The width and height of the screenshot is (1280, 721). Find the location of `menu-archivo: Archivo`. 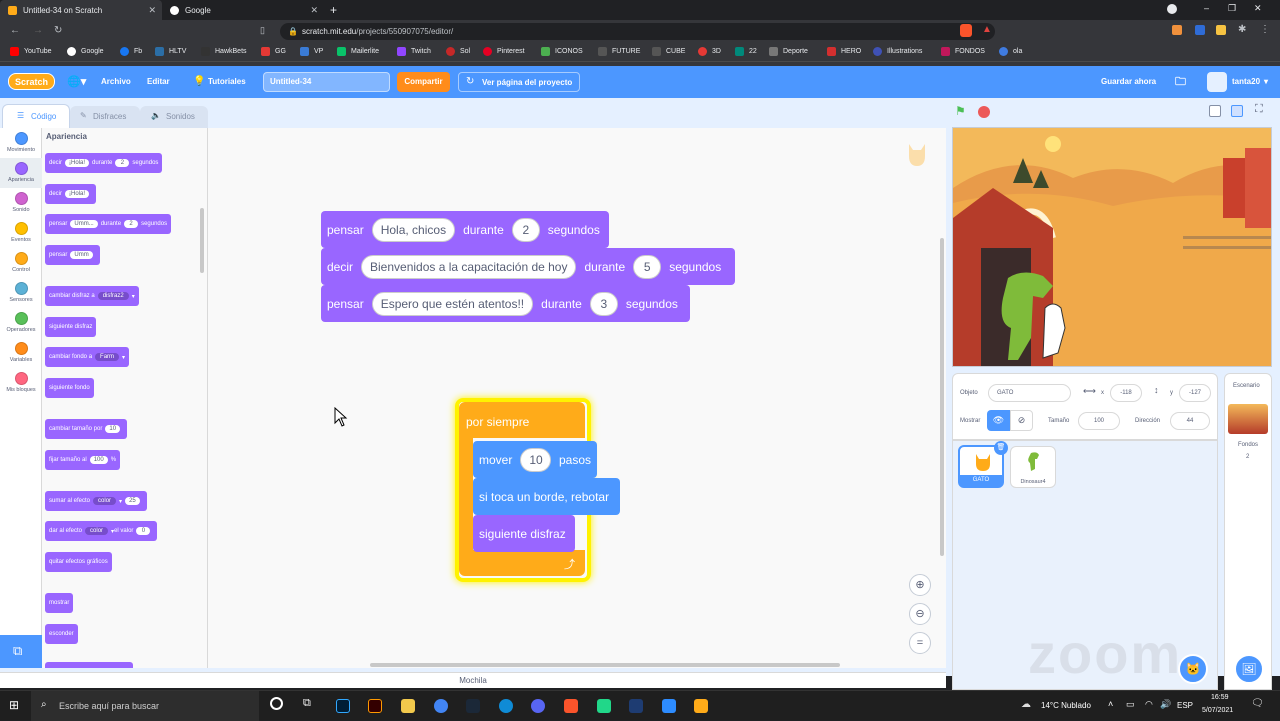

menu-archivo: Archivo is located at coordinates (116, 82).